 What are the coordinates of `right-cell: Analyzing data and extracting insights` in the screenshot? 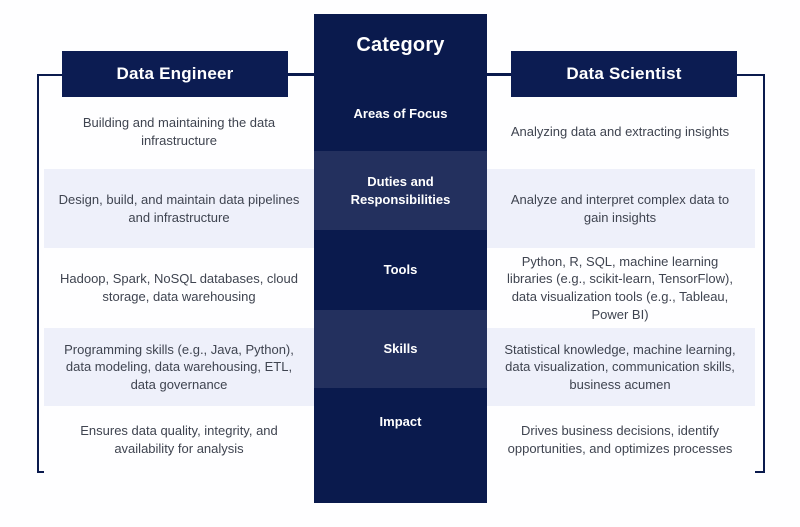 It's located at (620, 132).